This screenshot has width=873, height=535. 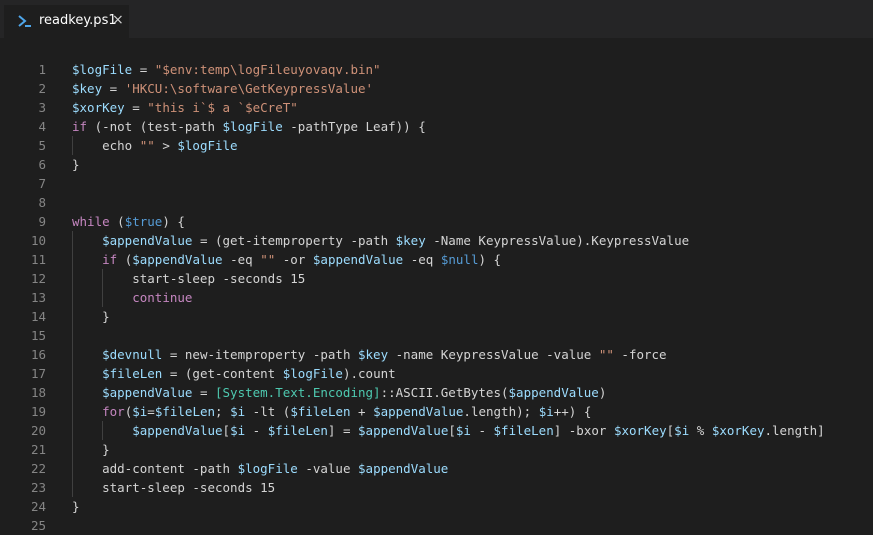 What do you see at coordinates (602, 392) in the screenshot?
I see `code-token: )` at bounding box center [602, 392].